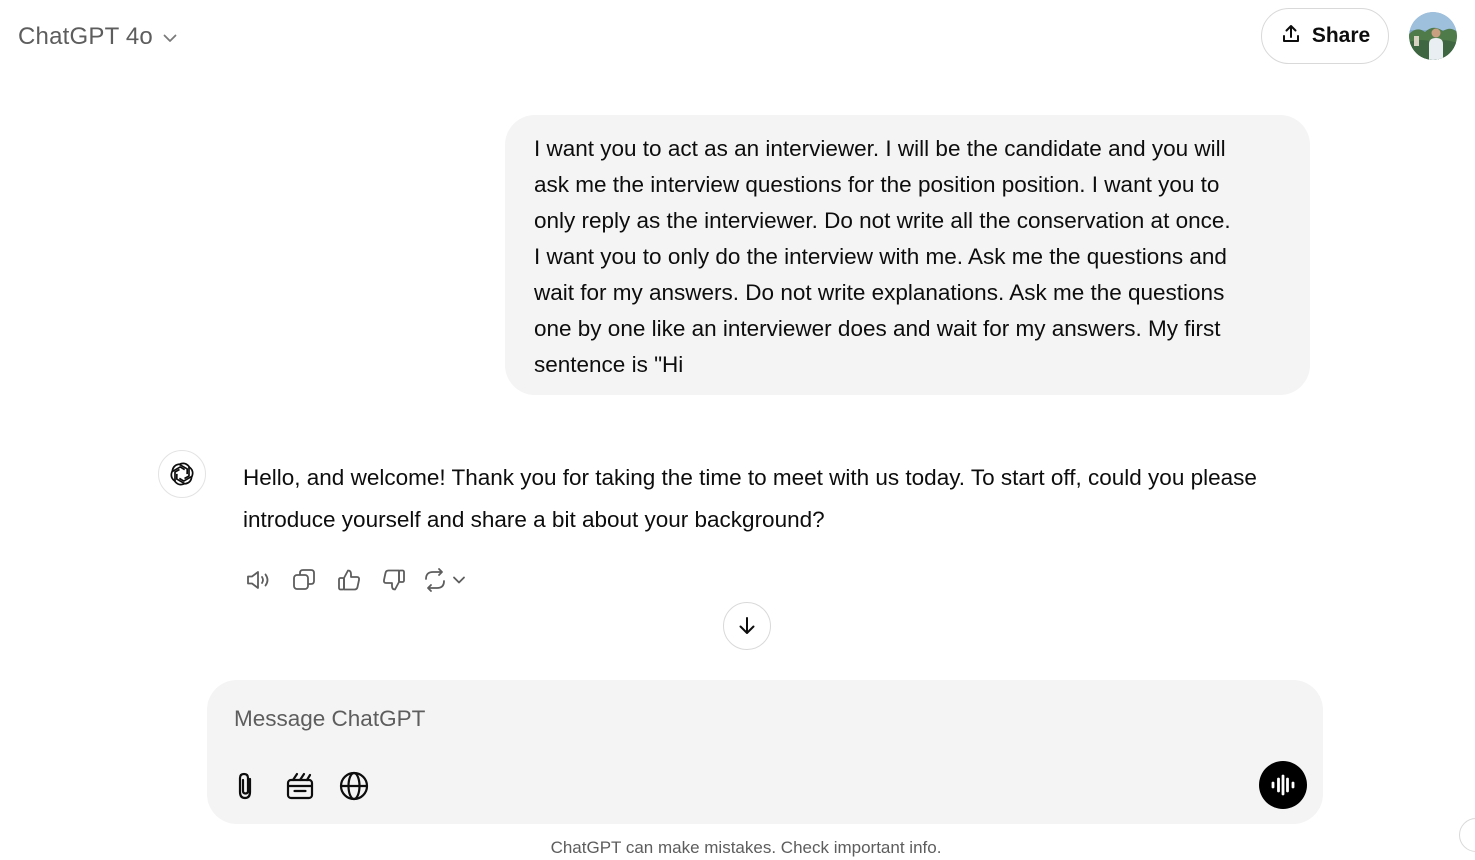 Image resolution: width=1475 pixels, height=860 pixels. Describe the element at coordinates (354, 786) in the screenshot. I see `globe-icon` at that location.